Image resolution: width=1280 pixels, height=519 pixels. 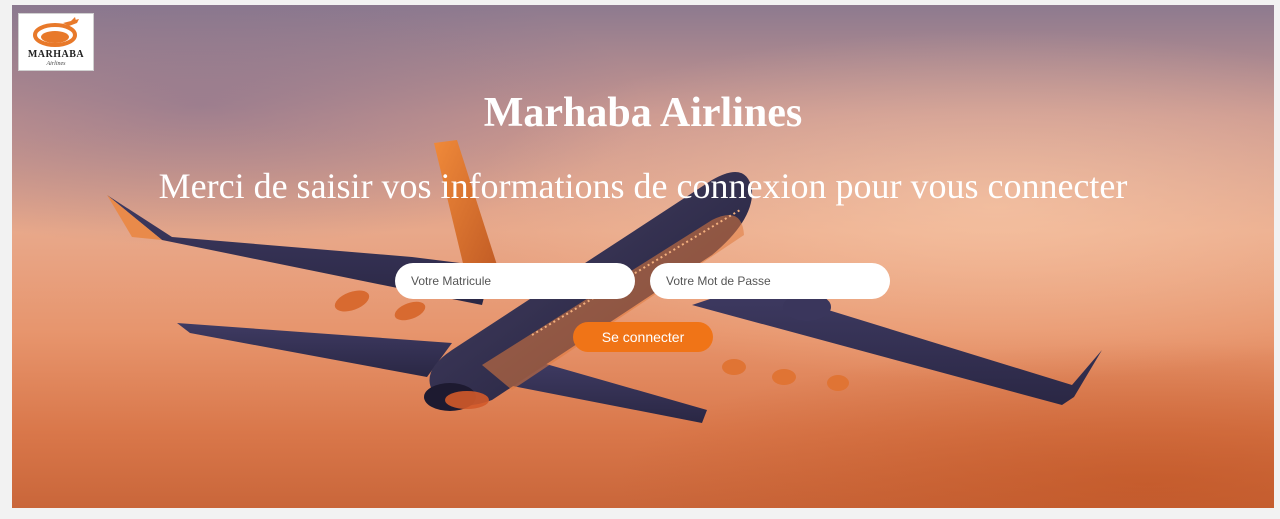 What do you see at coordinates (770, 281) in the screenshot?
I see `password-input` at bounding box center [770, 281].